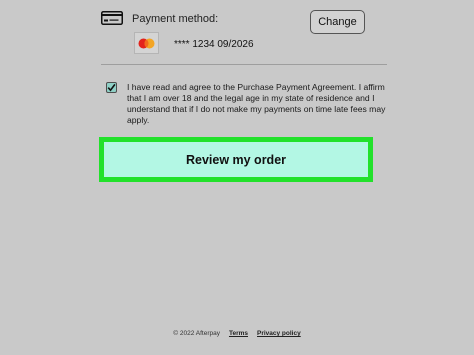  I want to click on agreement-checkbox, so click(111, 87).